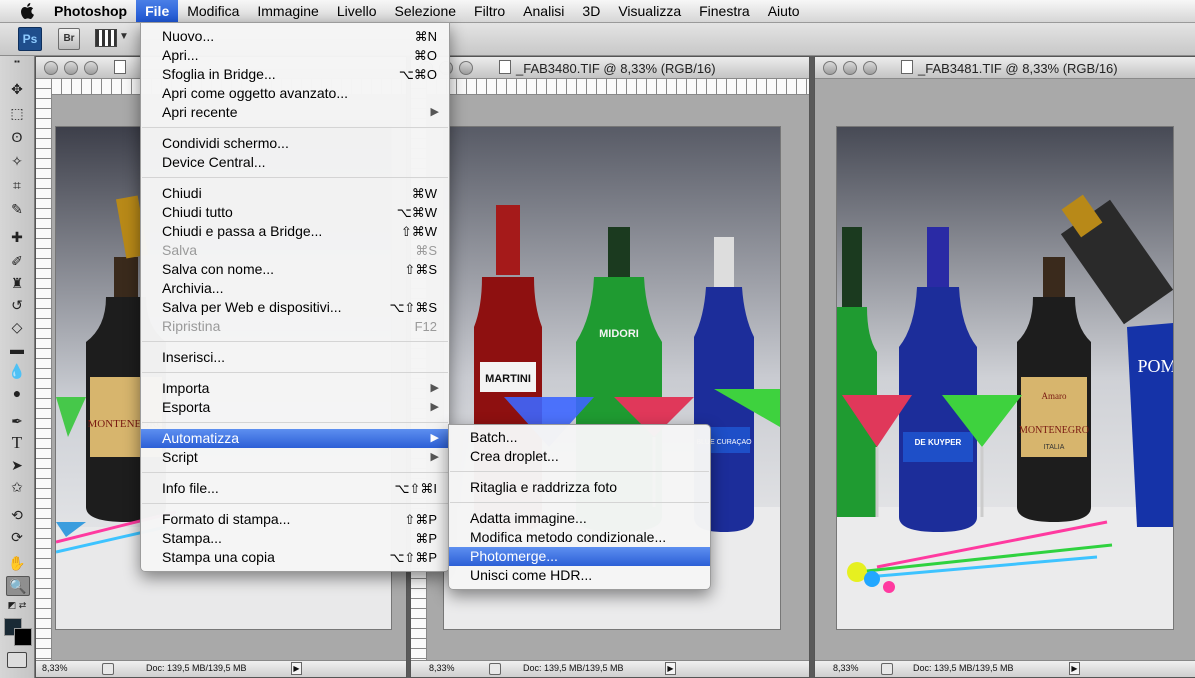 The height and width of the screenshot is (678, 1195). I want to click on document-title-bar: _FAB3480.TIF @ 8,33% (RGB/16), so click(610, 68).